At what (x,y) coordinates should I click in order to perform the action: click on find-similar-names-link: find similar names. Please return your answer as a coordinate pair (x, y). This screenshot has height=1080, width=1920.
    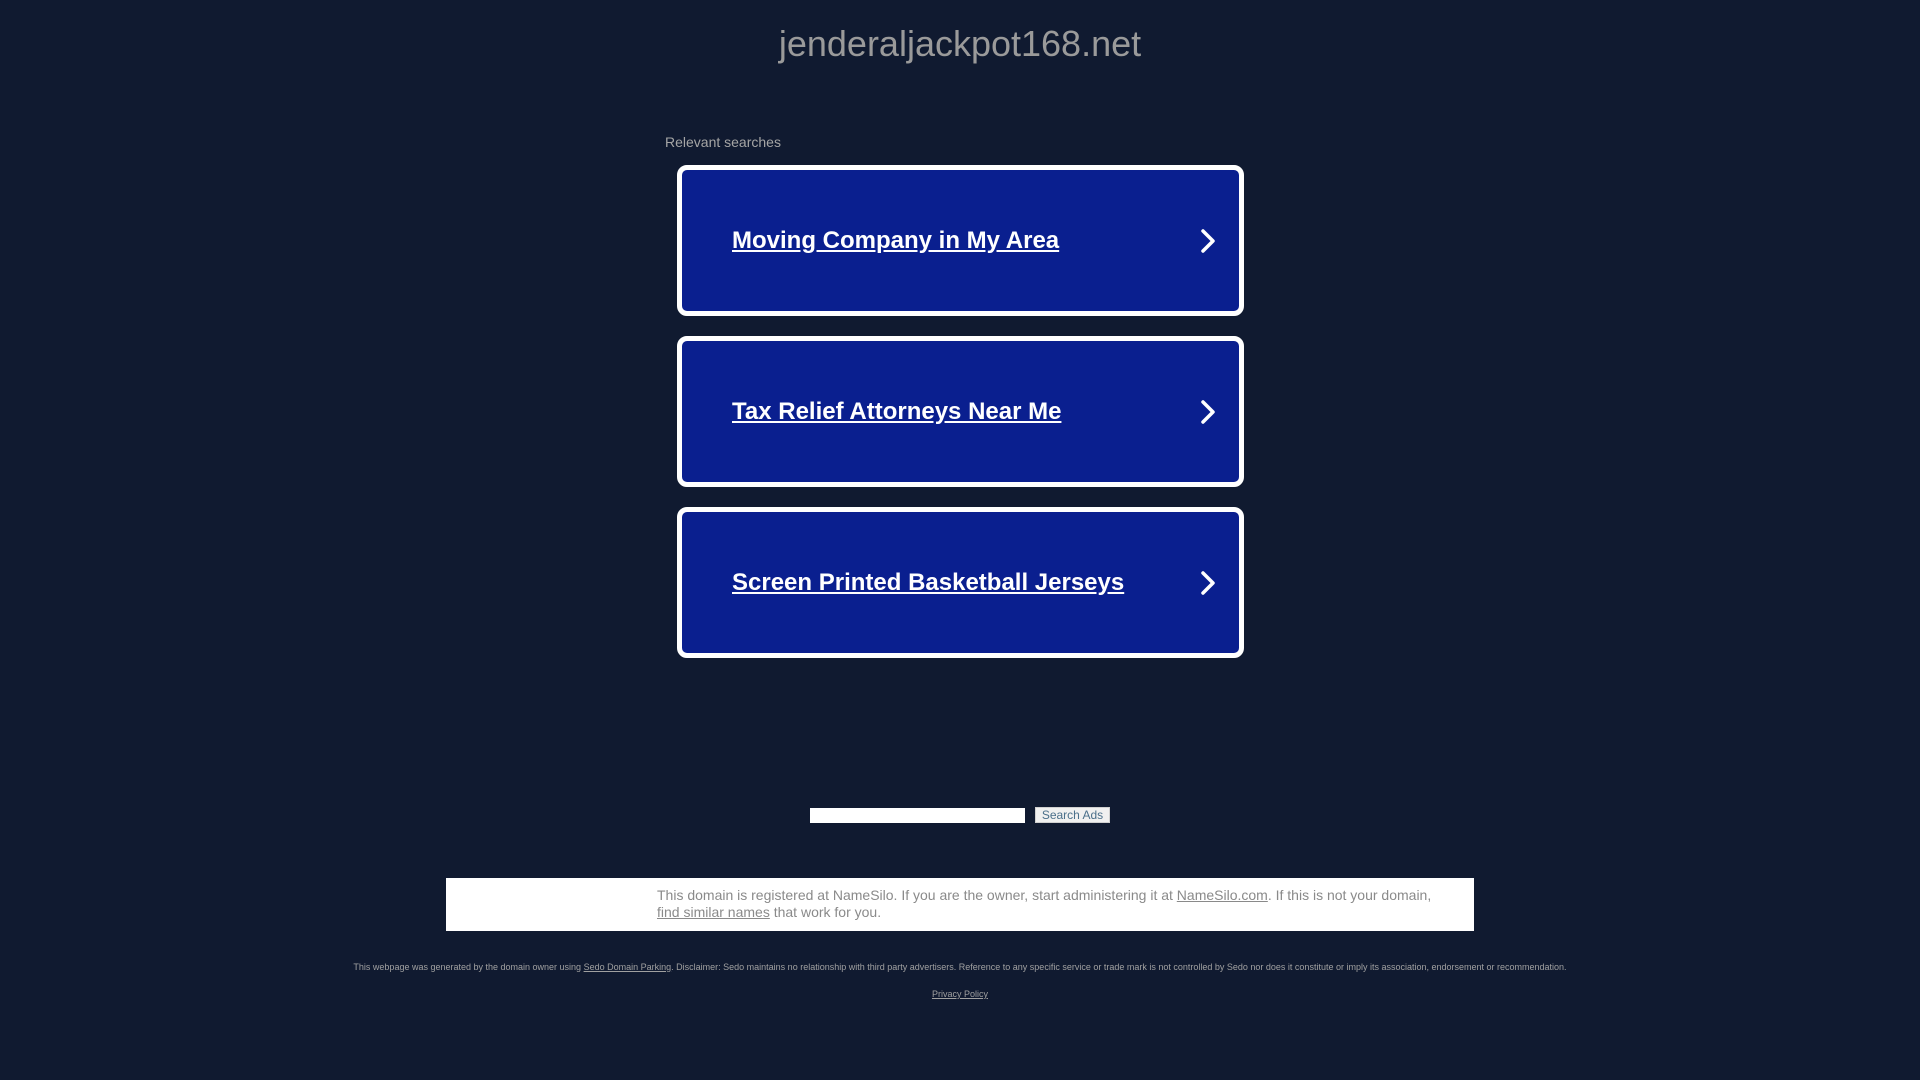
    Looking at the image, I should click on (713, 912).